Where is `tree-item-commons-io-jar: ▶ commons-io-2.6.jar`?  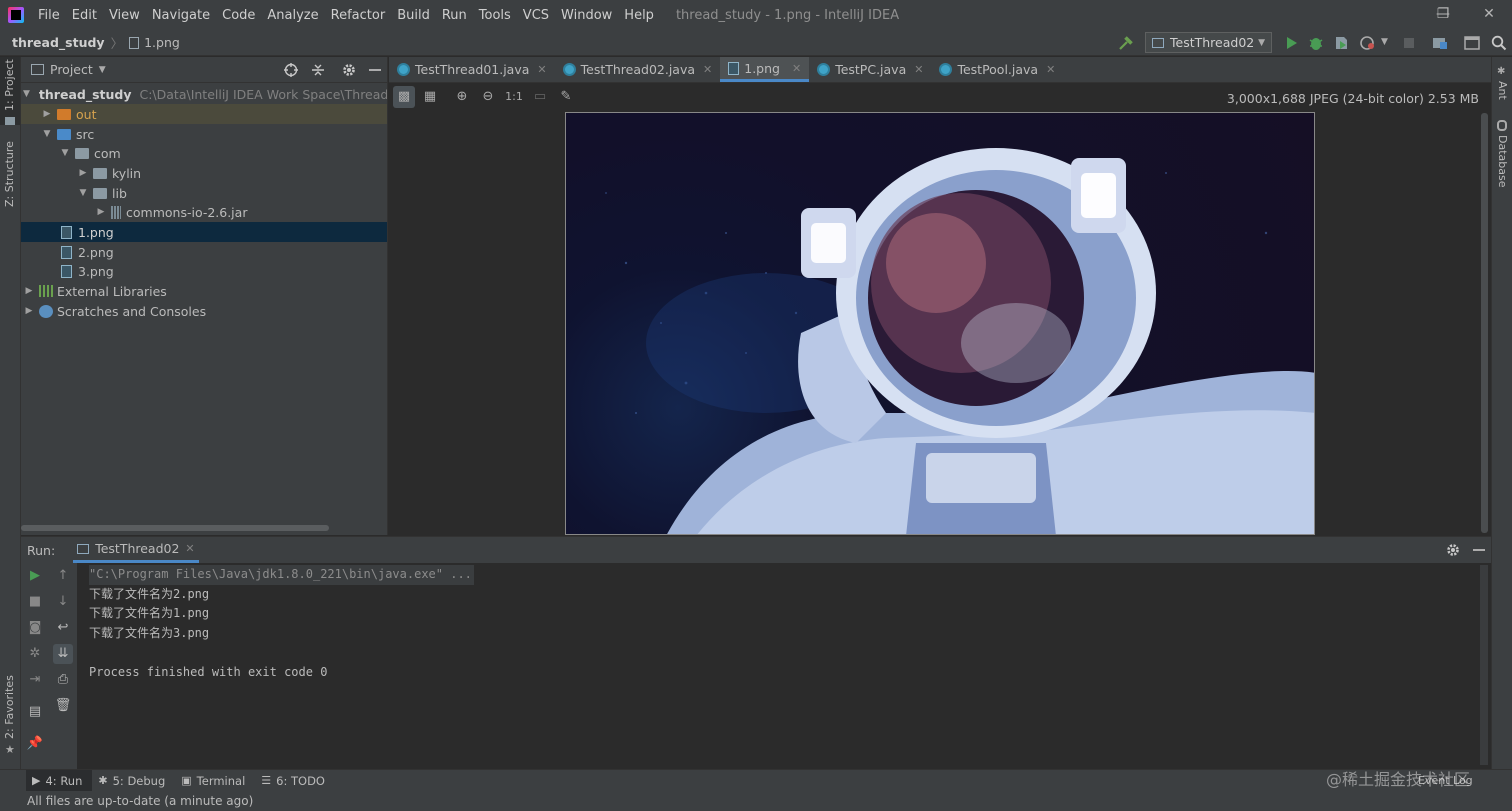
tree-item-commons-io-jar: ▶ commons-io-2.6.jar is located at coordinates (204, 212).